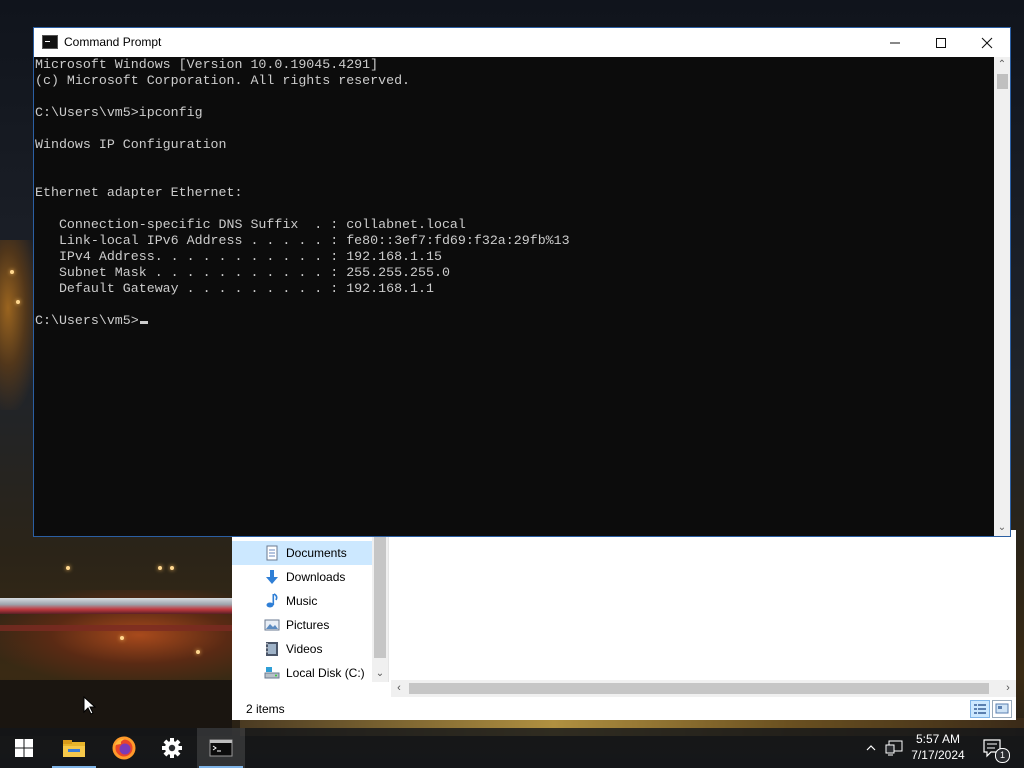 The image size is (1024, 768). I want to click on clock-time: 5:57 AM, so click(938, 739).